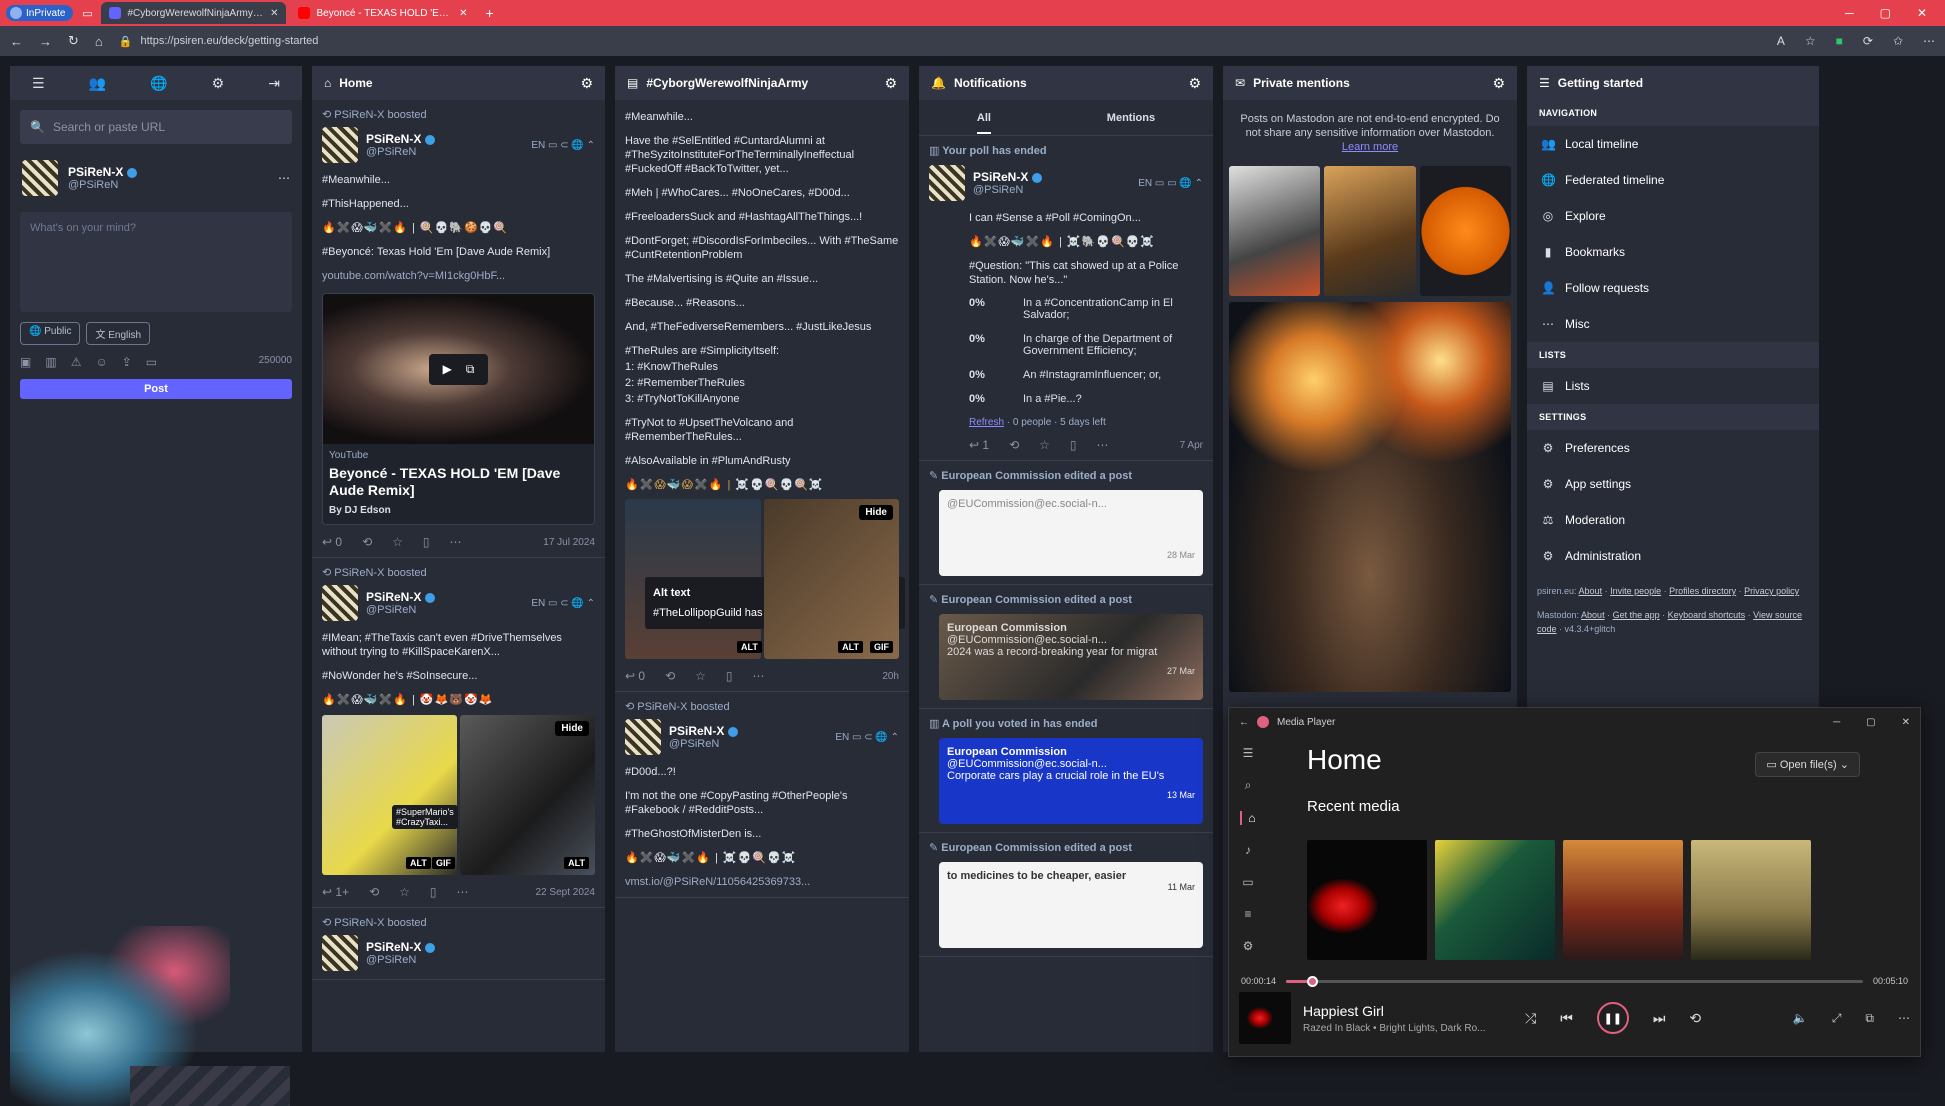 This screenshot has width=1945, height=1106. What do you see at coordinates (527, 795) in the screenshot?
I see `media-image: Hide ALT` at bounding box center [527, 795].